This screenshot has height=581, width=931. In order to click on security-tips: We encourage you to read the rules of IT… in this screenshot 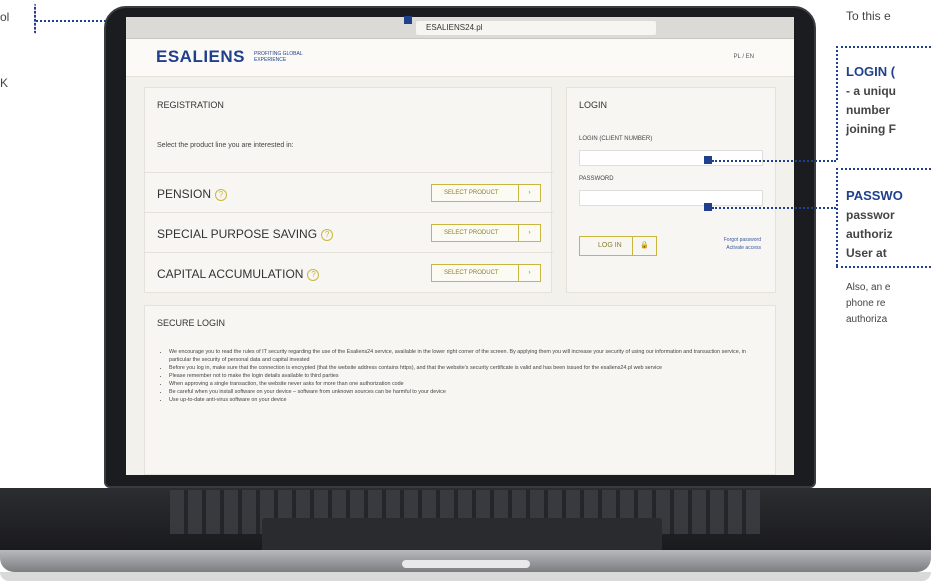, I will do `click(467, 376)`.